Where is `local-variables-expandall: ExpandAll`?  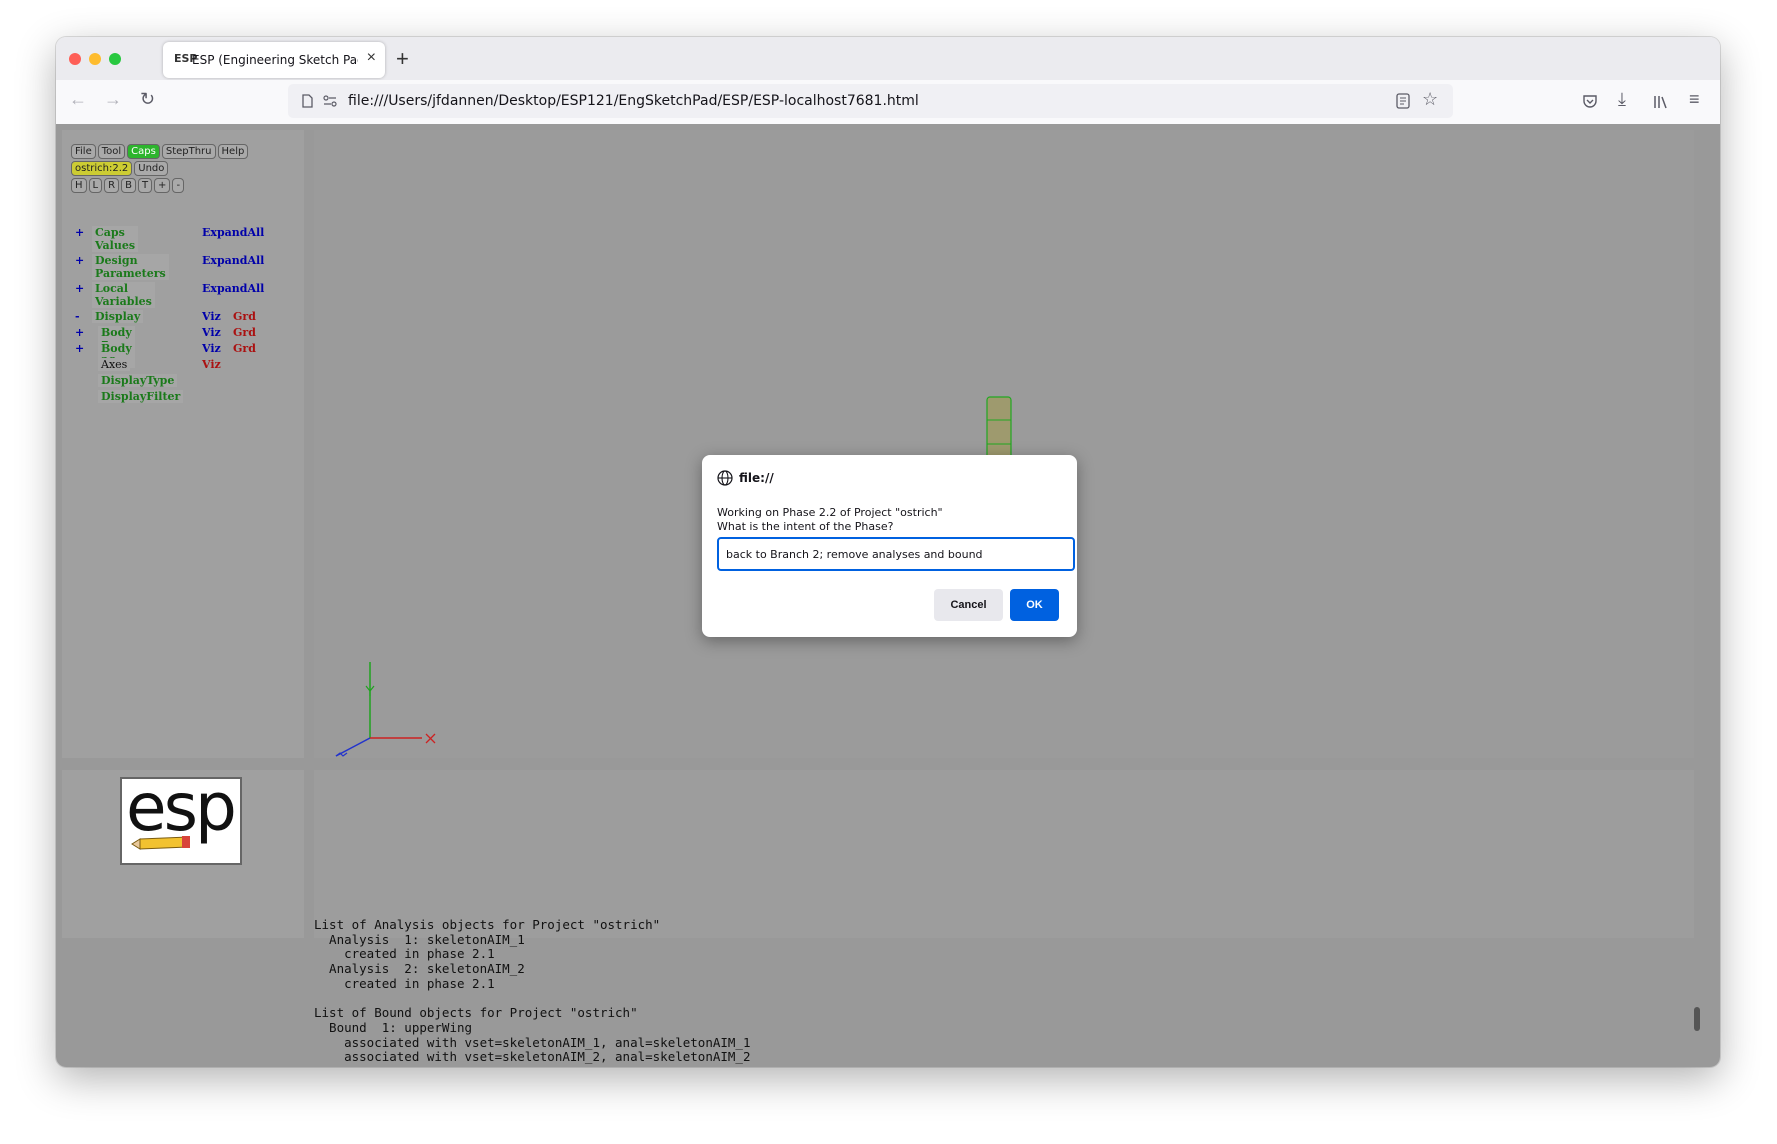 local-variables-expandall: ExpandAll is located at coordinates (233, 288).